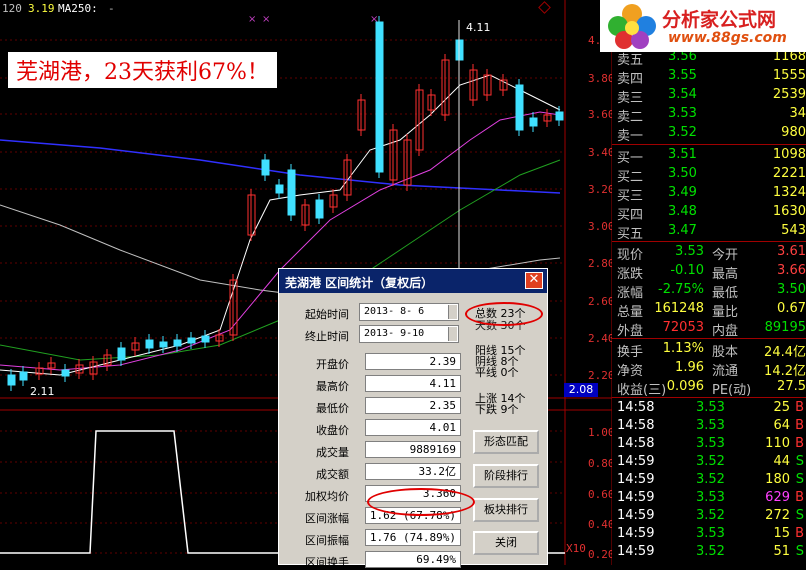 The width and height of the screenshot is (806, 570). What do you see at coordinates (791, 289) in the screenshot?
I see `quote-value: 3.50` at bounding box center [791, 289].